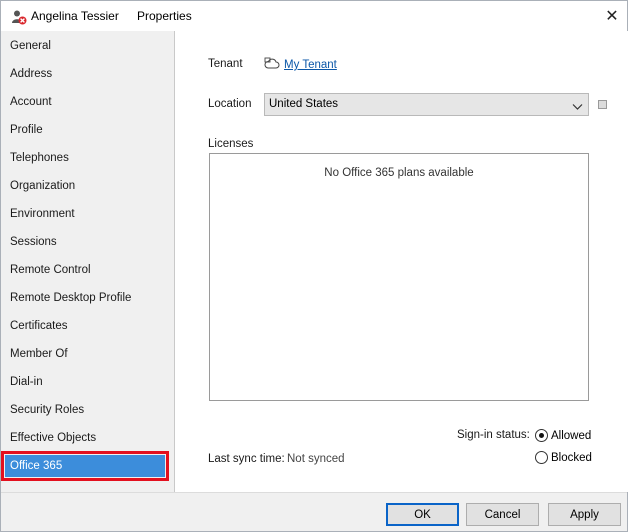 The image size is (628, 532). What do you see at coordinates (164, 16) in the screenshot?
I see `window-title: Properties` at bounding box center [164, 16].